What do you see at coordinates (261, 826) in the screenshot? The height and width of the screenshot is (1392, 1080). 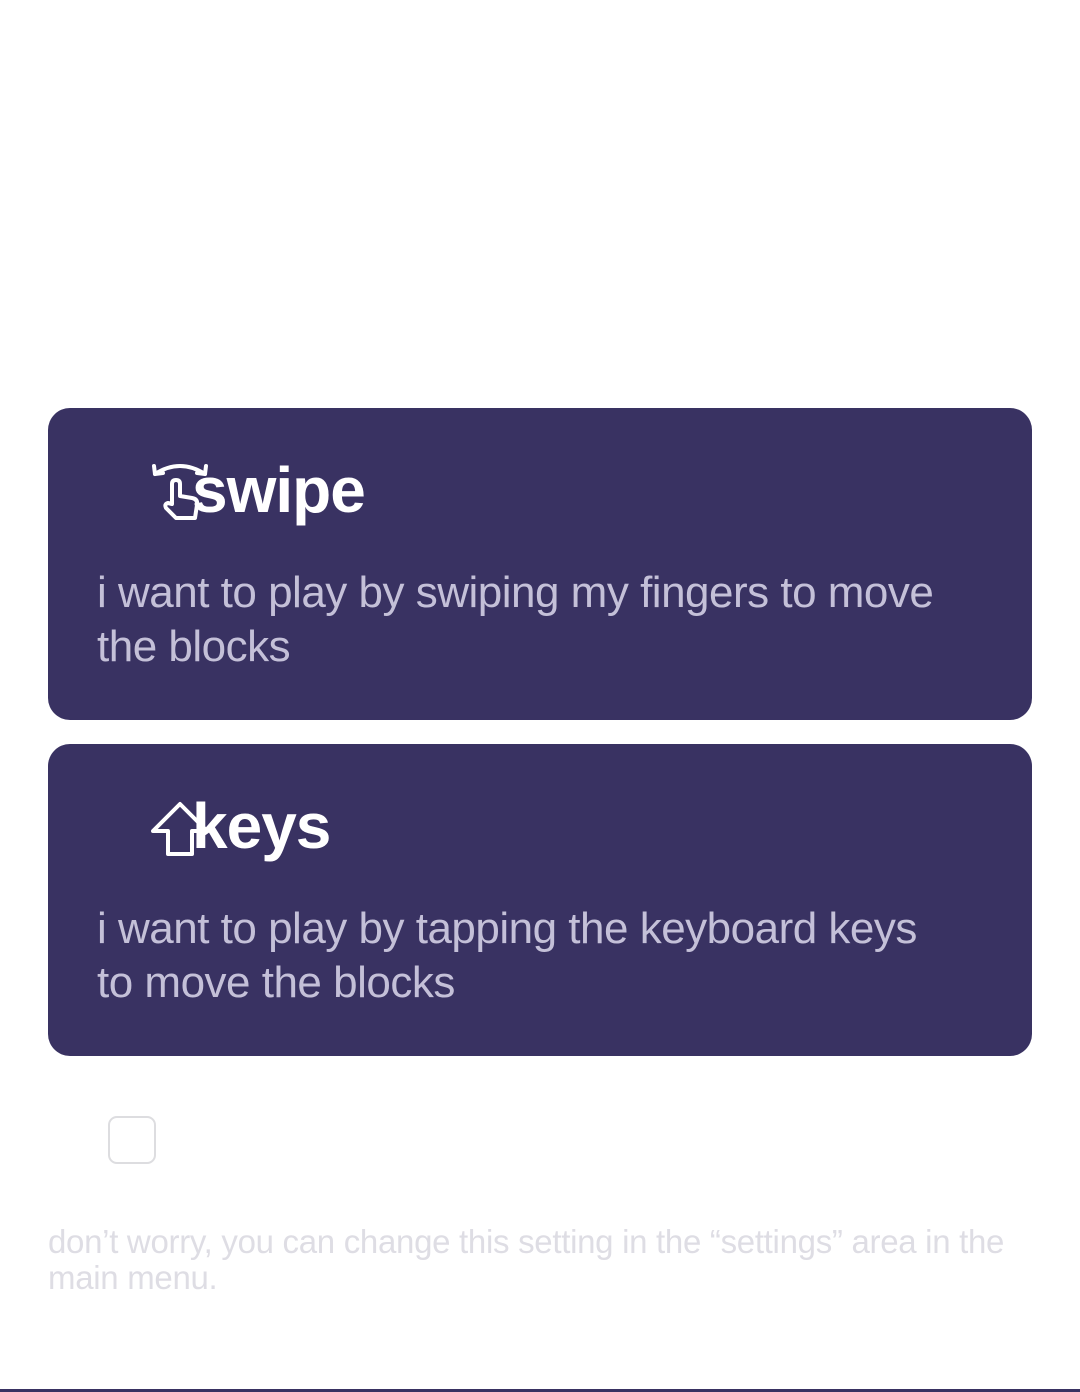 I see `keys-option-title: keys` at bounding box center [261, 826].